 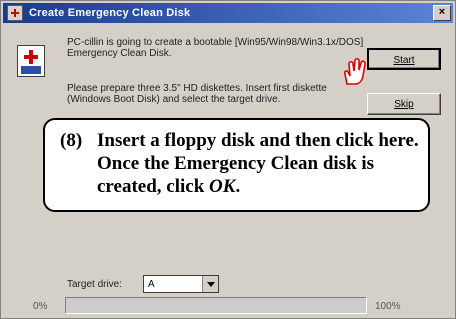 I want to click on target-drive-select: A, so click(x=181, y=284).